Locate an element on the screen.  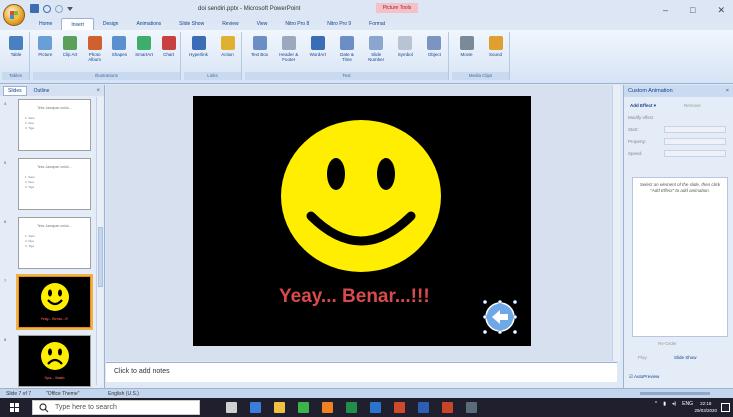
action-button: Action is located at coordinates (228, 46).